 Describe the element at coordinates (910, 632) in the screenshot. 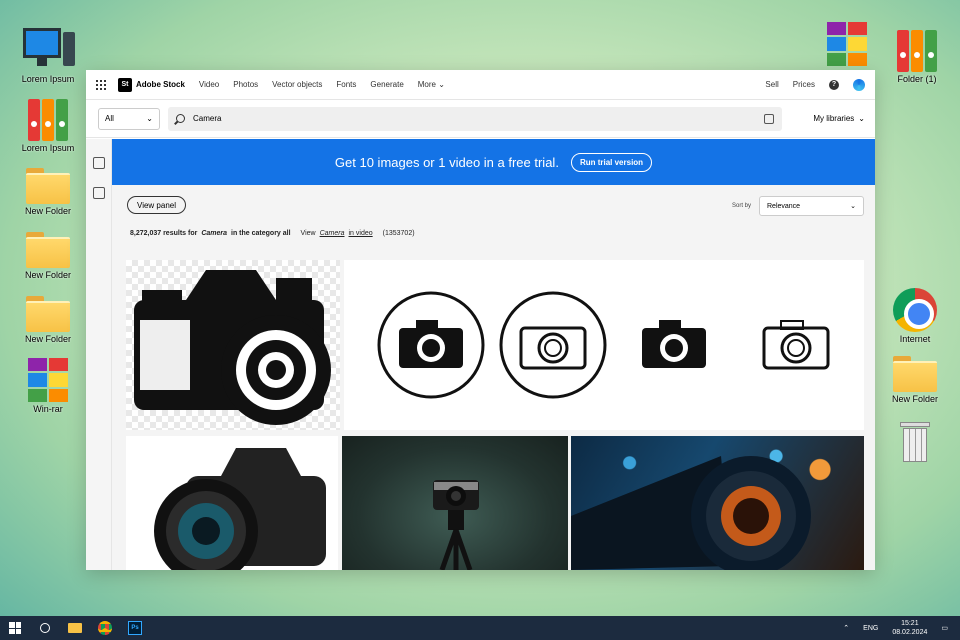

I see `clock-date: 08.02.2024` at that location.